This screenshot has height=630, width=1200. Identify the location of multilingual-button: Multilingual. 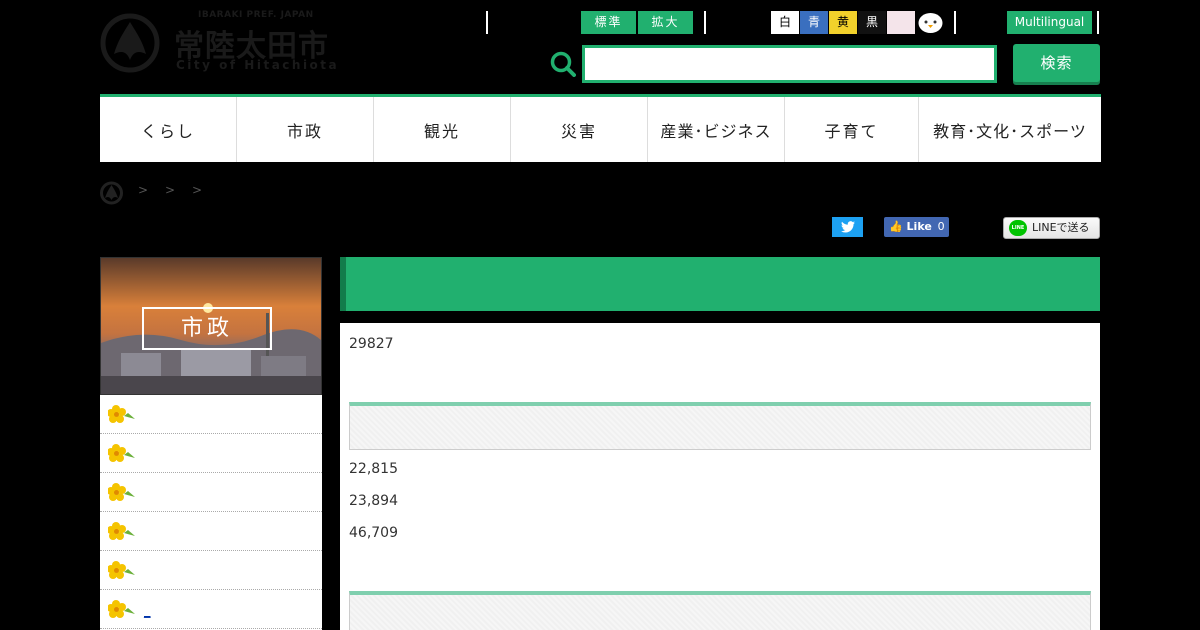
(1049, 22).